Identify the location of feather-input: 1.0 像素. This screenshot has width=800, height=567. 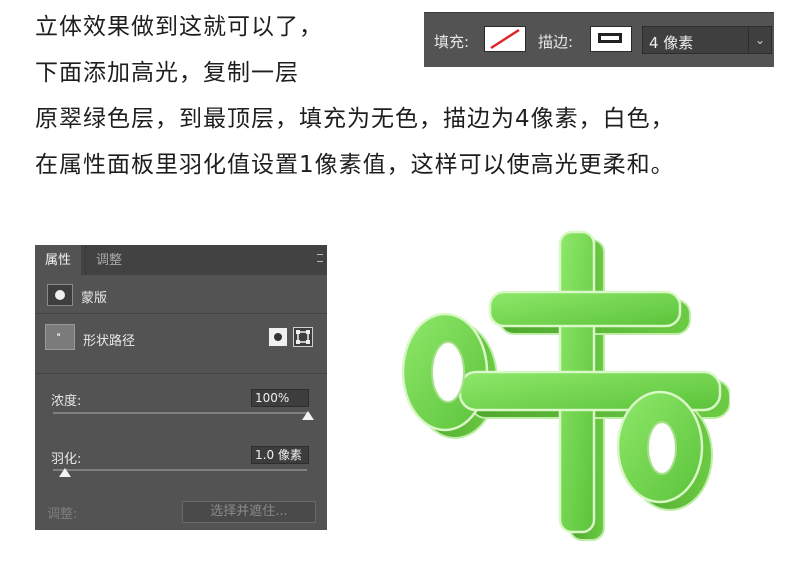
(280, 455).